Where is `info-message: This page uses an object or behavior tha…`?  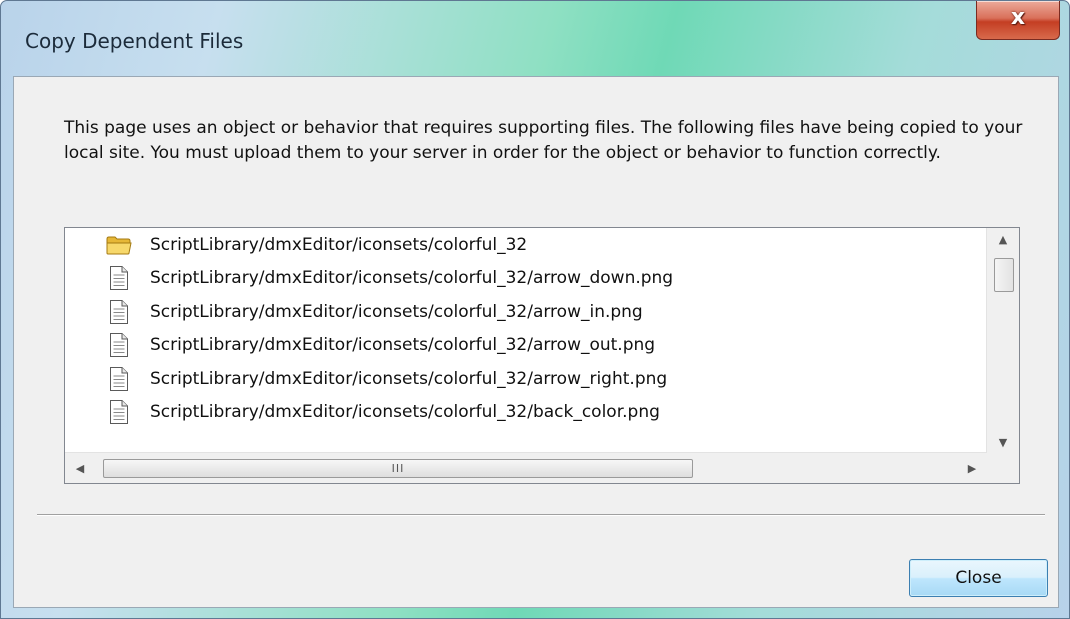
info-message: This page uses an object or behavior tha… is located at coordinates (543, 140).